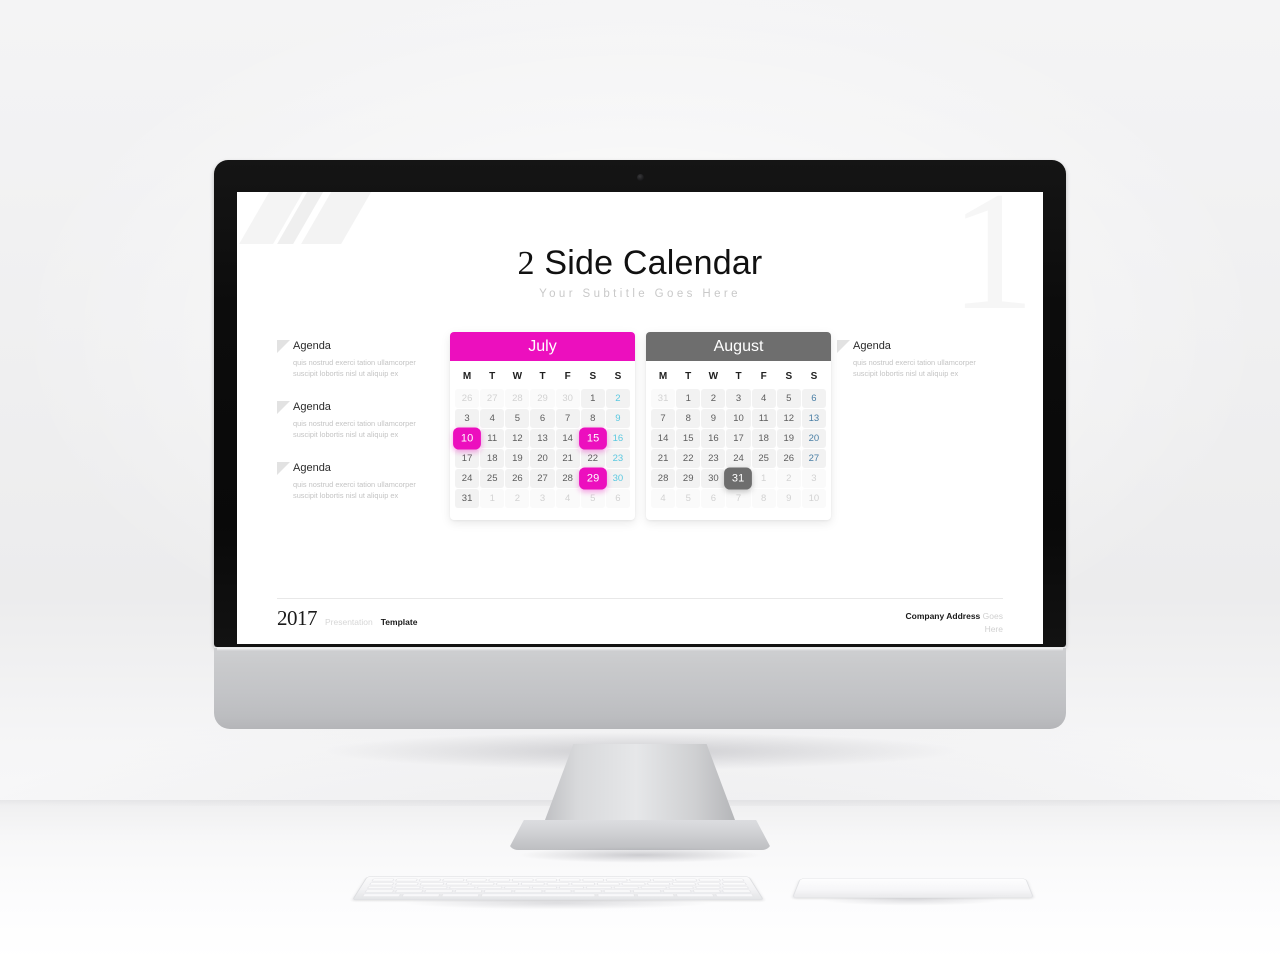 The width and height of the screenshot is (1280, 960). I want to click on calendar-day: 26, so click(467, 398).